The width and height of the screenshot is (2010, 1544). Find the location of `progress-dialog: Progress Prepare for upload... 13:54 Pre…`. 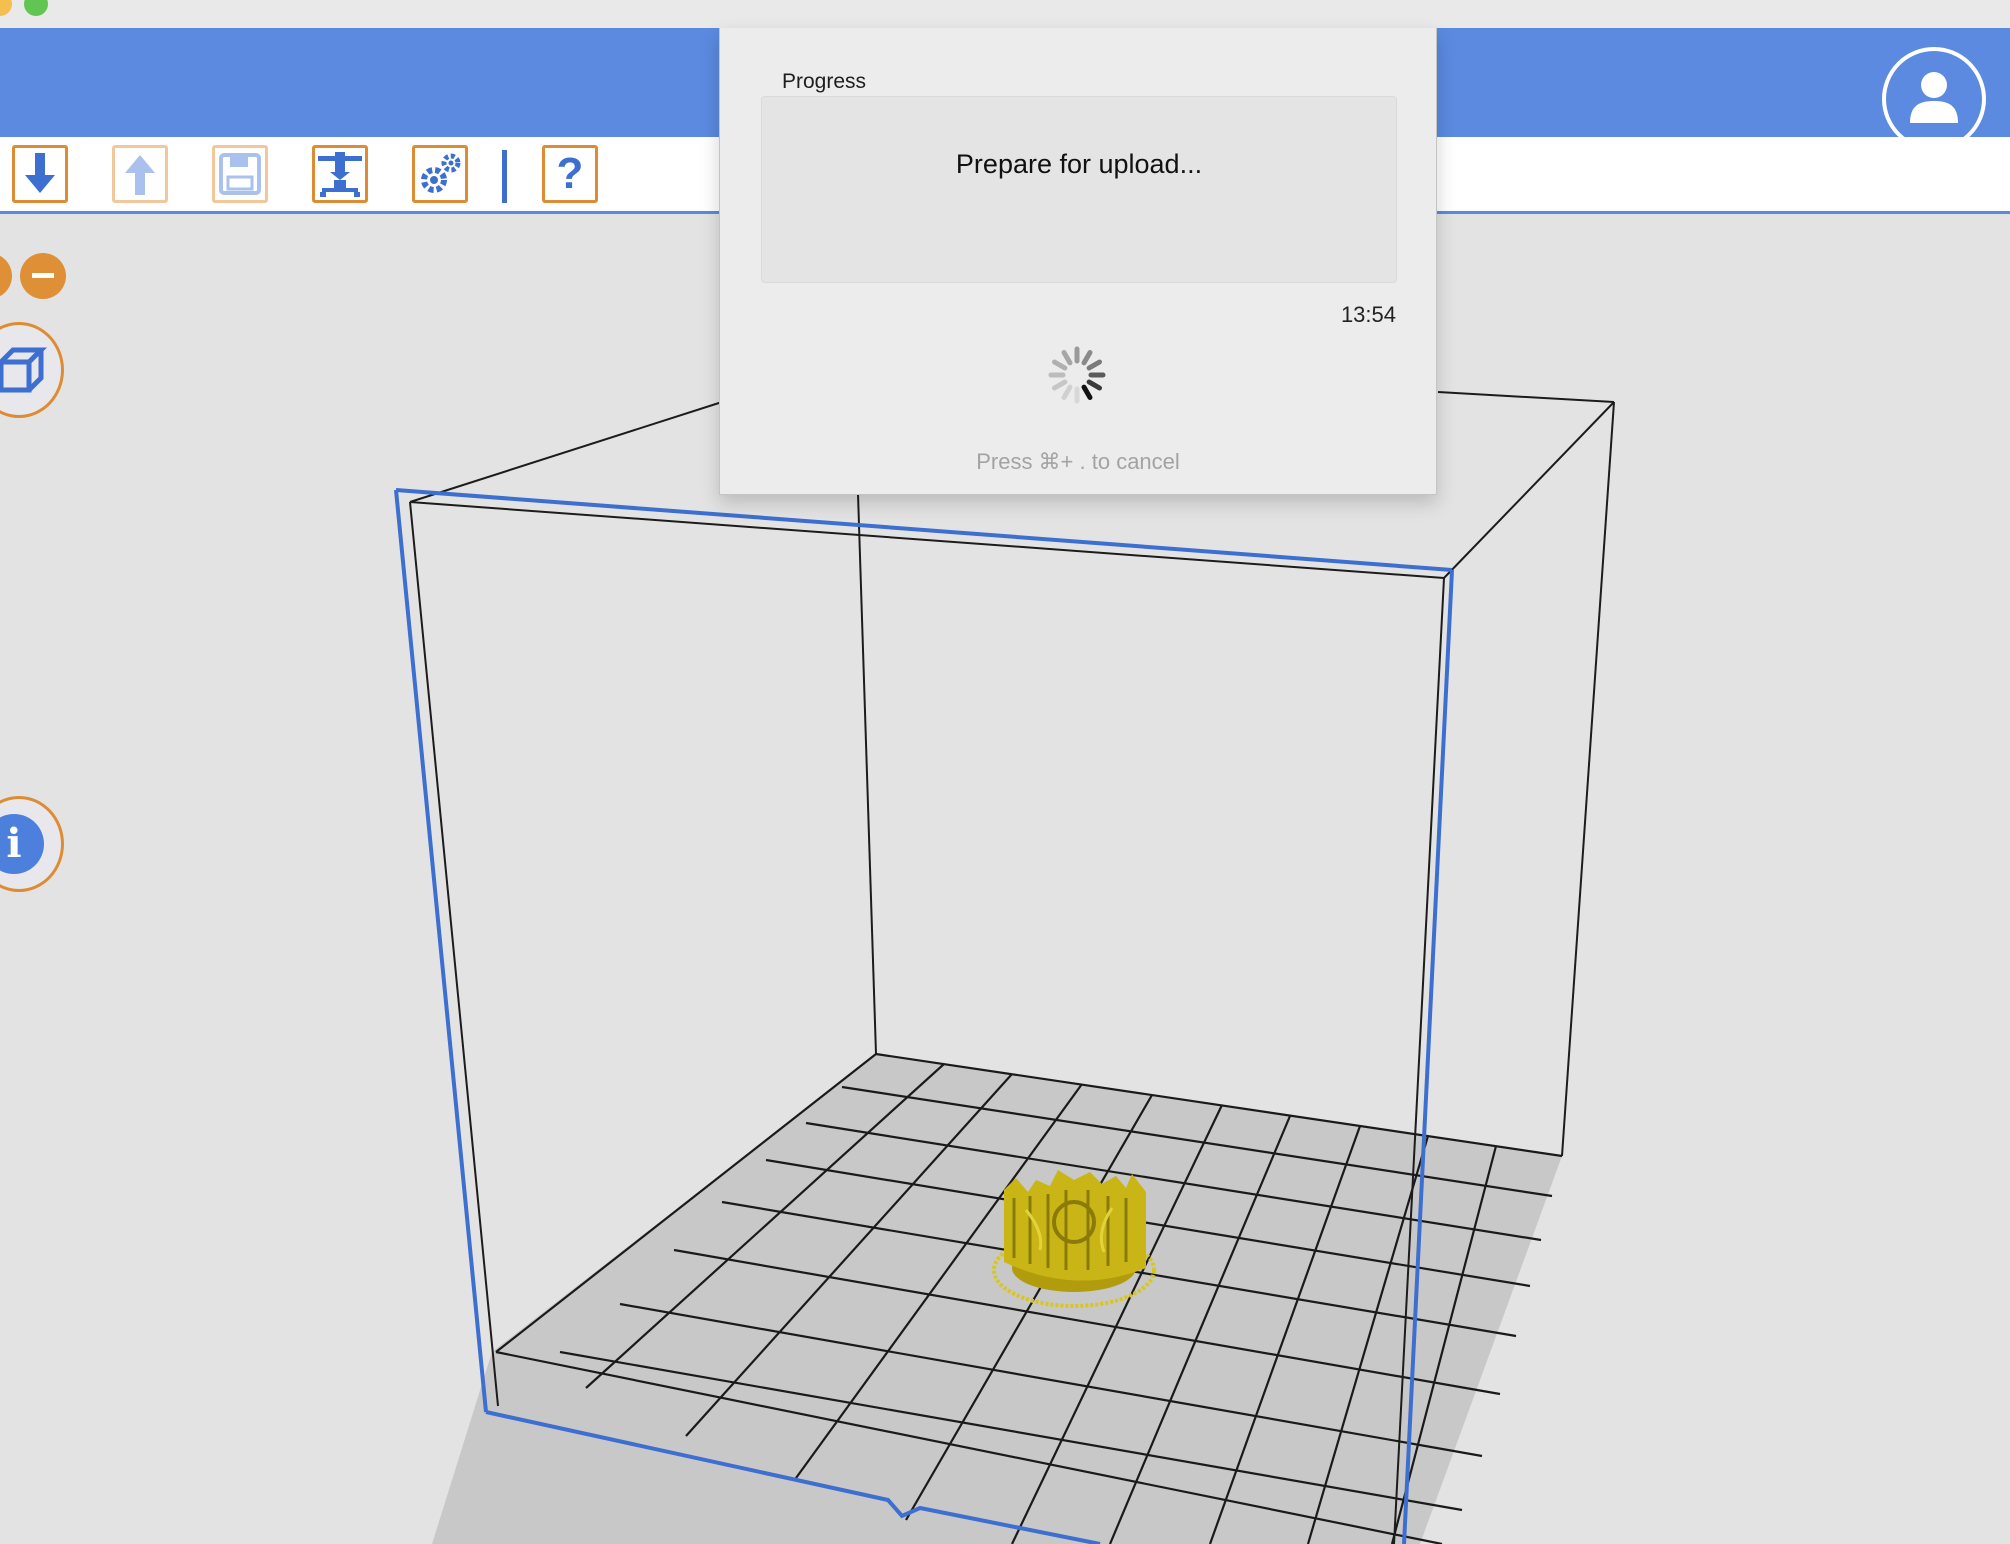

progress-dialog: Progress Prepare for upload... 13:54 Pre… is located at coordinates (1078, 261).